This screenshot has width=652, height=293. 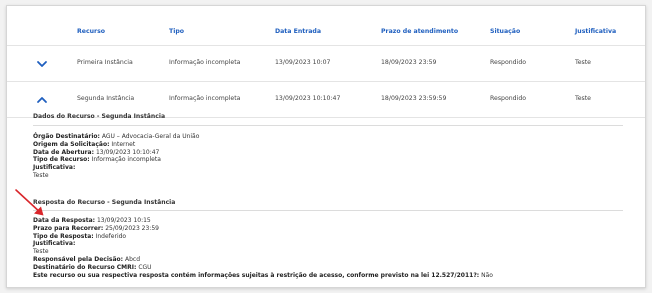 I want to click on tipo-resposta-value: Indeferido, so click(x=111, y=236).